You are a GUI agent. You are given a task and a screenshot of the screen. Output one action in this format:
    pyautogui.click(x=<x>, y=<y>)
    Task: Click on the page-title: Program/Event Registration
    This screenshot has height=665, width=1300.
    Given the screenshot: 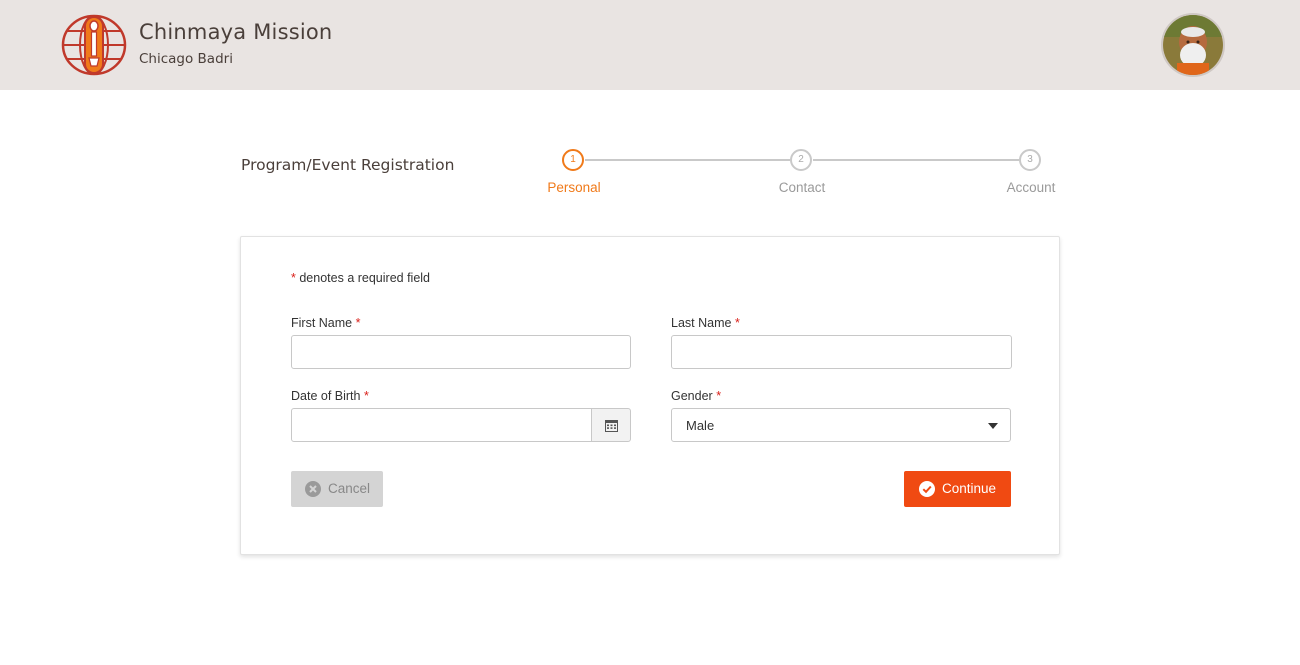 What is the action you would take?
    pyautogui.click(x=348, y=165)
    